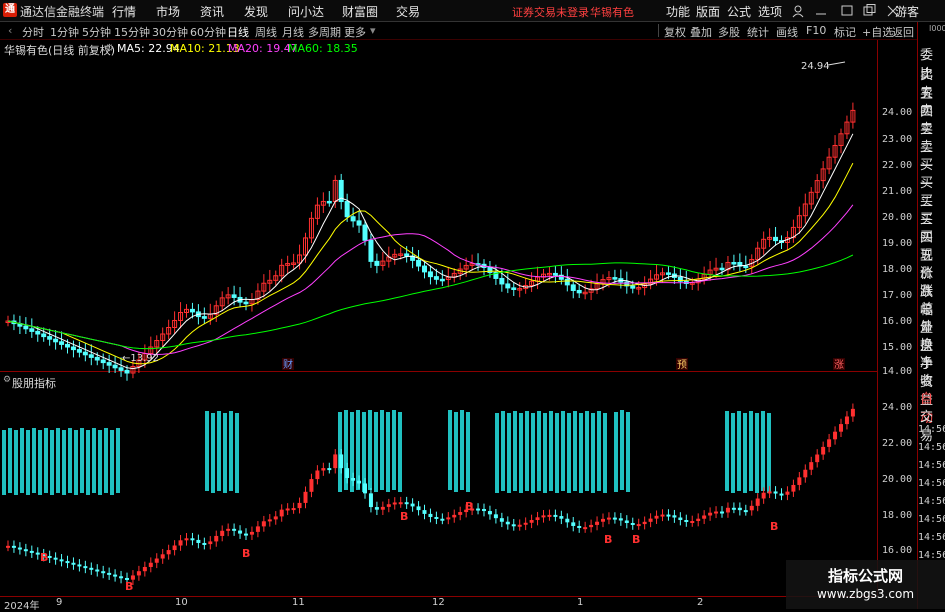 The height and width of the screenshot is (612, 945). What do you see at coordinates (170, 32) in the screenshot?
I see `period-30min: 30分钟` at bounding box center [170, 32].